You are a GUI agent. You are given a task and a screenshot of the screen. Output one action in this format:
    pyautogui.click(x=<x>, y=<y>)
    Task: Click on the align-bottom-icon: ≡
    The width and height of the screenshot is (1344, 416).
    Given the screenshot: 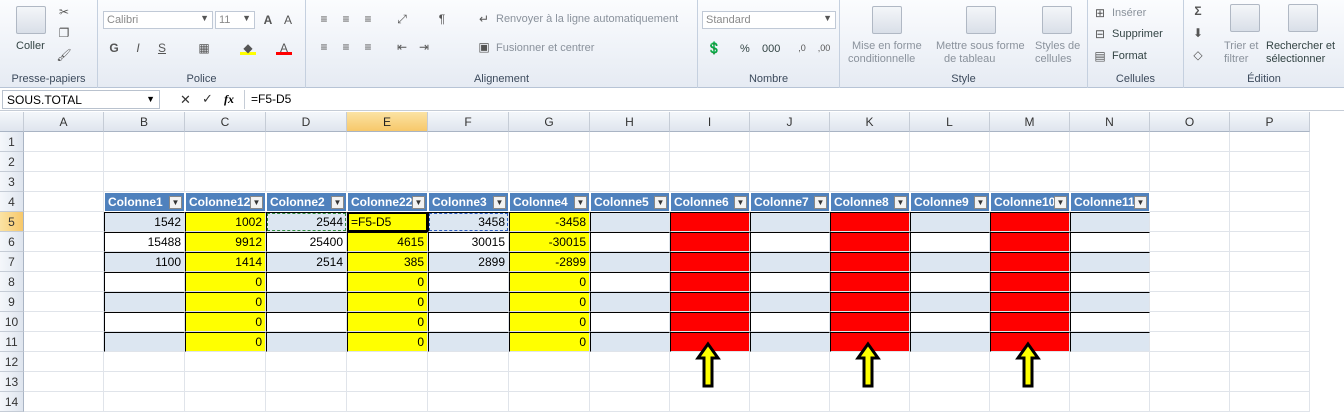 What is the action you would take?
    pyautogui.click(x=368, y=19)
    